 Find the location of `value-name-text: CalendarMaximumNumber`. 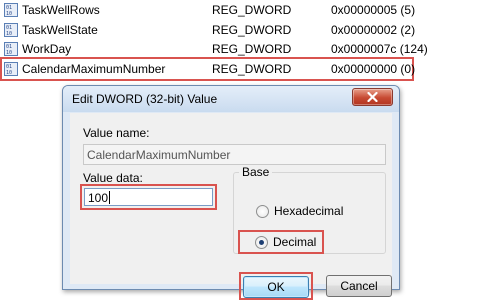

value-name-text: CalendarMaximumNumber is located at coordinates (159, 155).